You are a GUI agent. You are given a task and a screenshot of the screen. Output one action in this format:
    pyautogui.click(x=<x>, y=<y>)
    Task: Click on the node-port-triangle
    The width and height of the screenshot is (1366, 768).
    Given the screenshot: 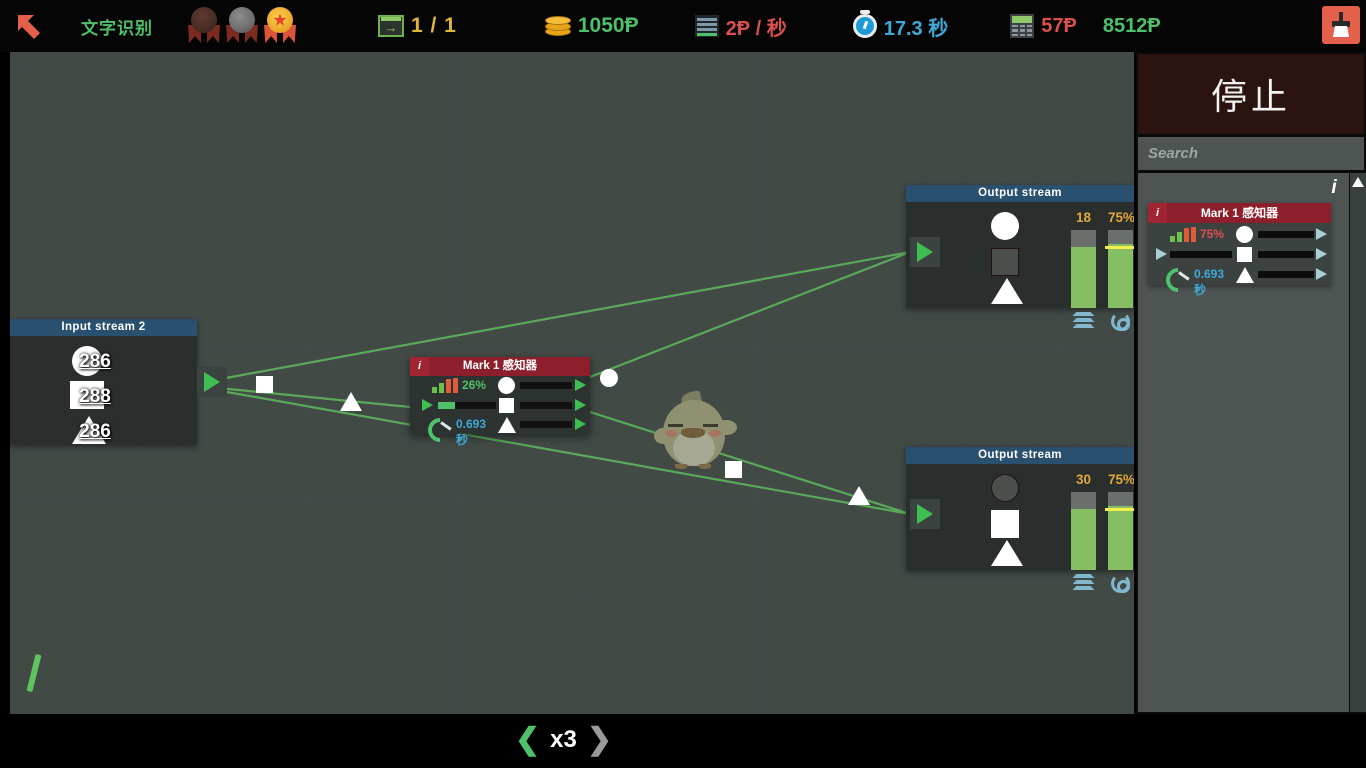 What is the action you would take?
    pyautogui.click(x=544, y=424)
    